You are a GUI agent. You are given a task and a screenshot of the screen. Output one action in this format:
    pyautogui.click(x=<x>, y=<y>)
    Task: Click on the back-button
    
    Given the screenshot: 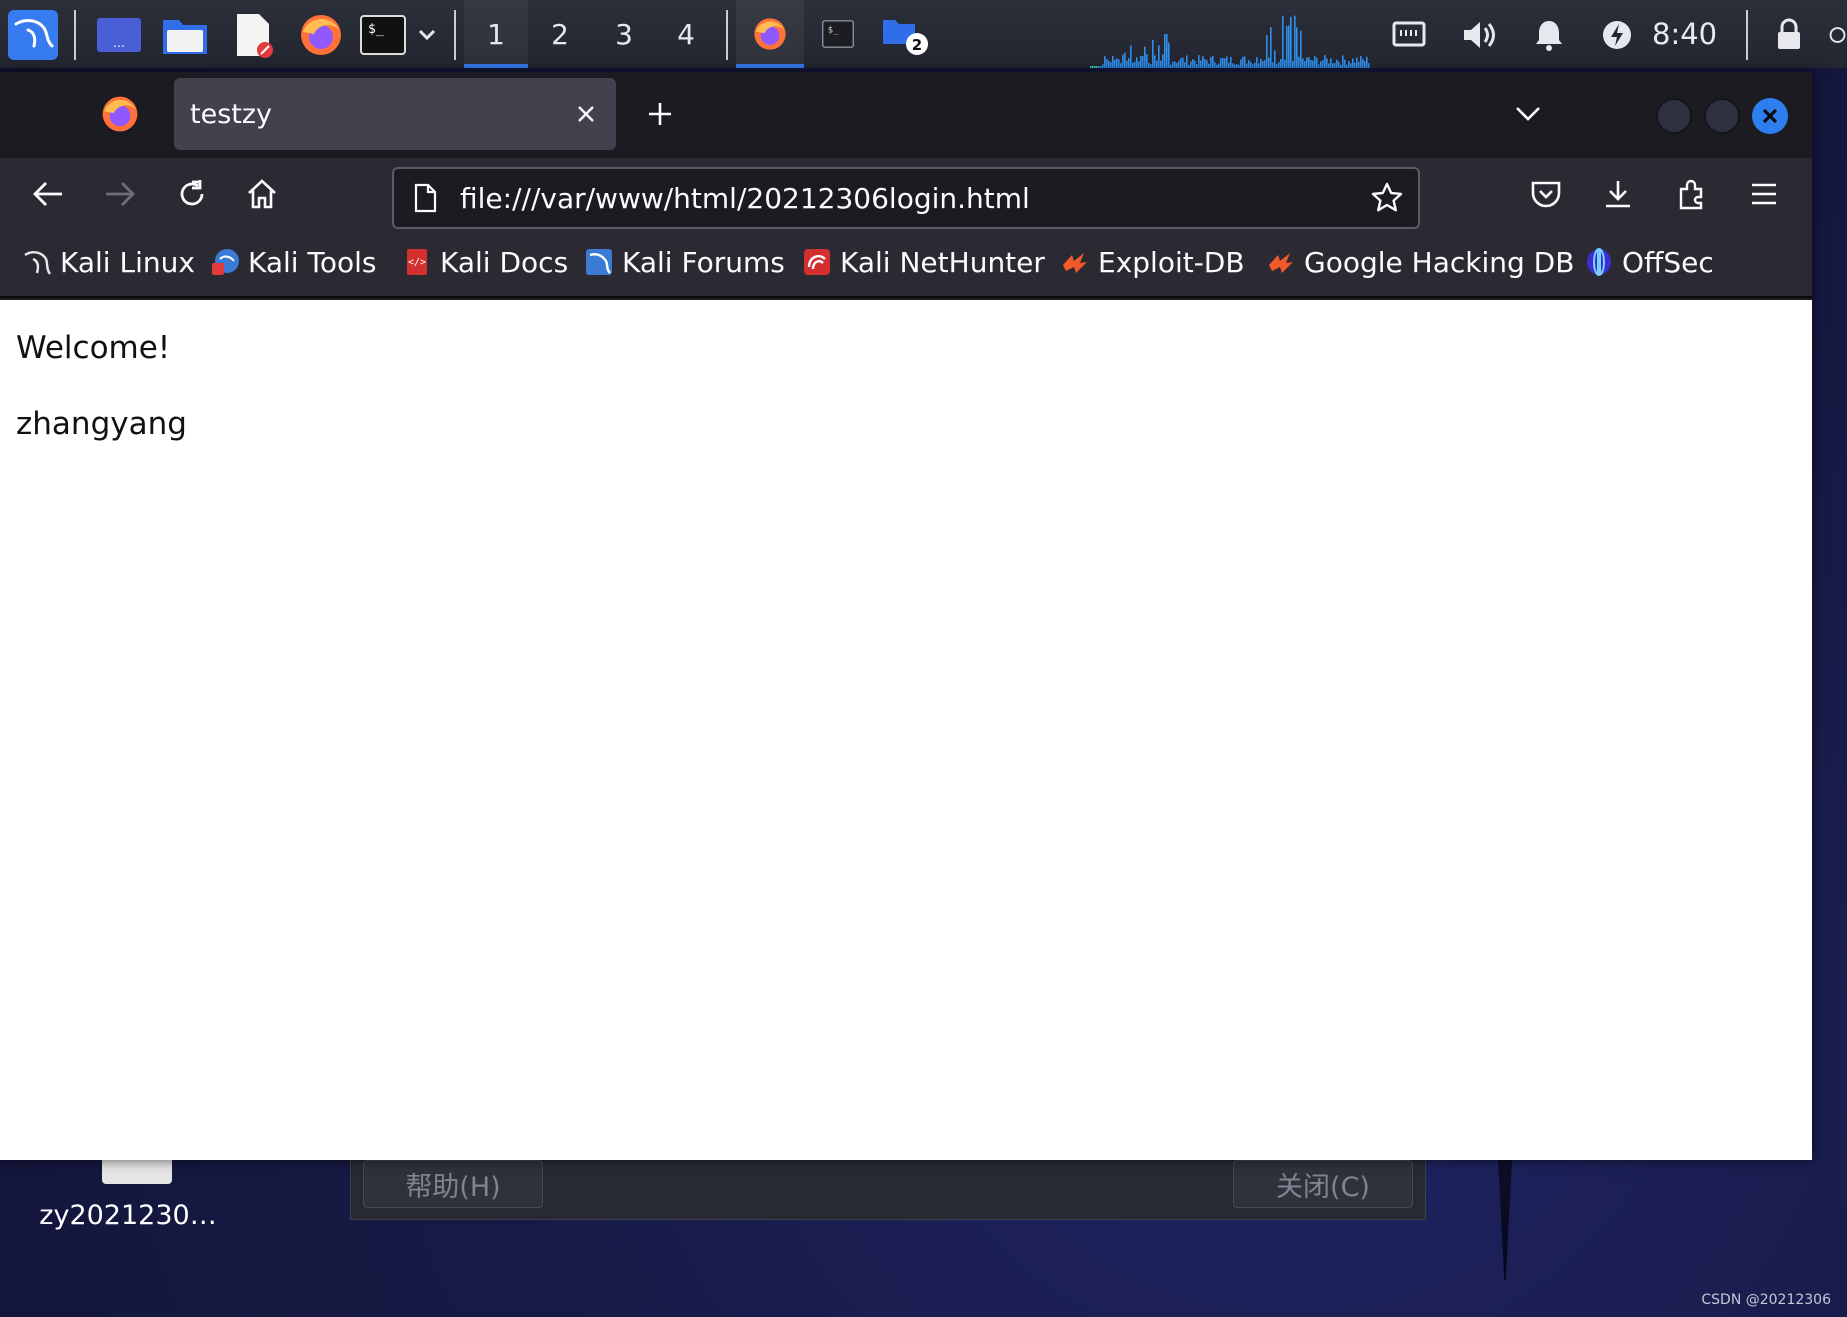 What is the action you would take?
    pyautogui.click(x=48, y=194)
    